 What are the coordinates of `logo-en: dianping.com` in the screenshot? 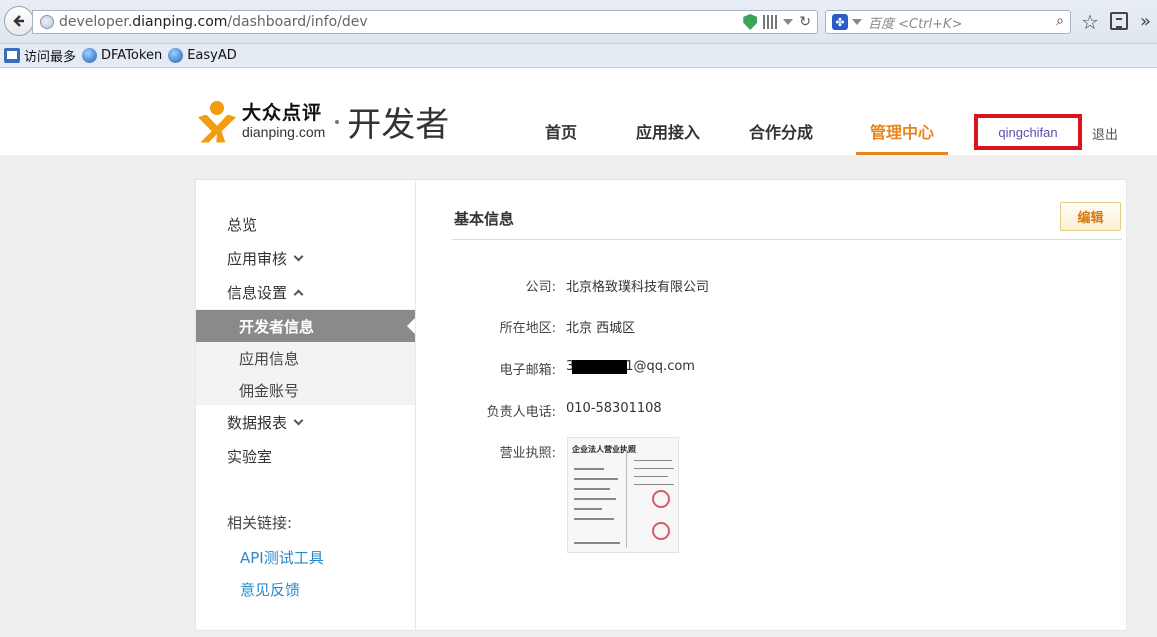 It's located at (284, 132).